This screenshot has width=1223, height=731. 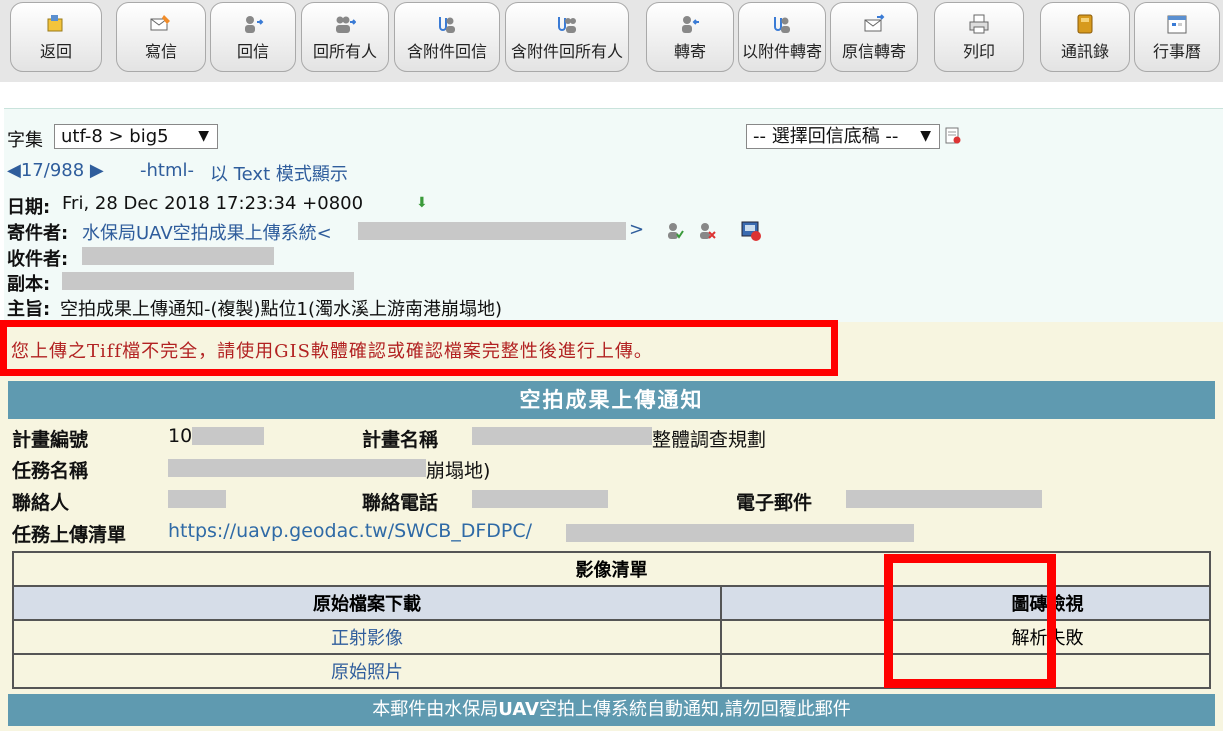 I want to click on compose-label: 寫信, so click(x=160, y=51).